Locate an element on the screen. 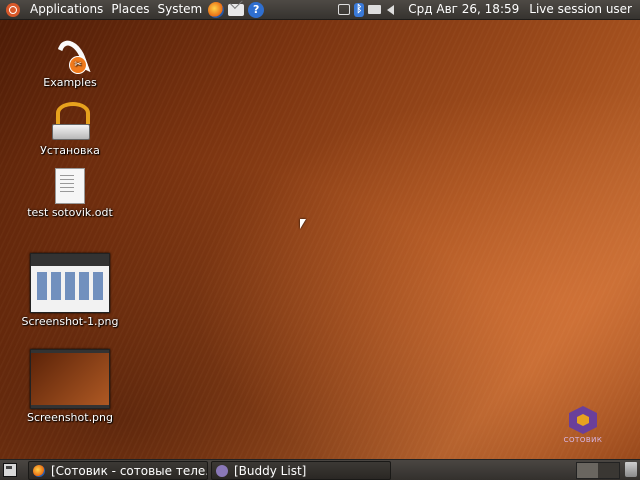 Image resolution: width=640 pixels, height=480 pixels. workspace-switcher is located at coordinates (598, 470).